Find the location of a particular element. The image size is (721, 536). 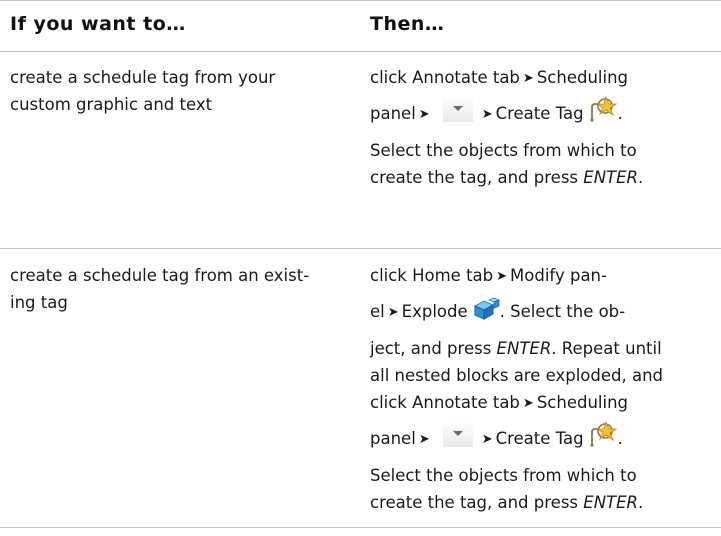

row-1-then-text: panel is located at coordinates (393, 113).